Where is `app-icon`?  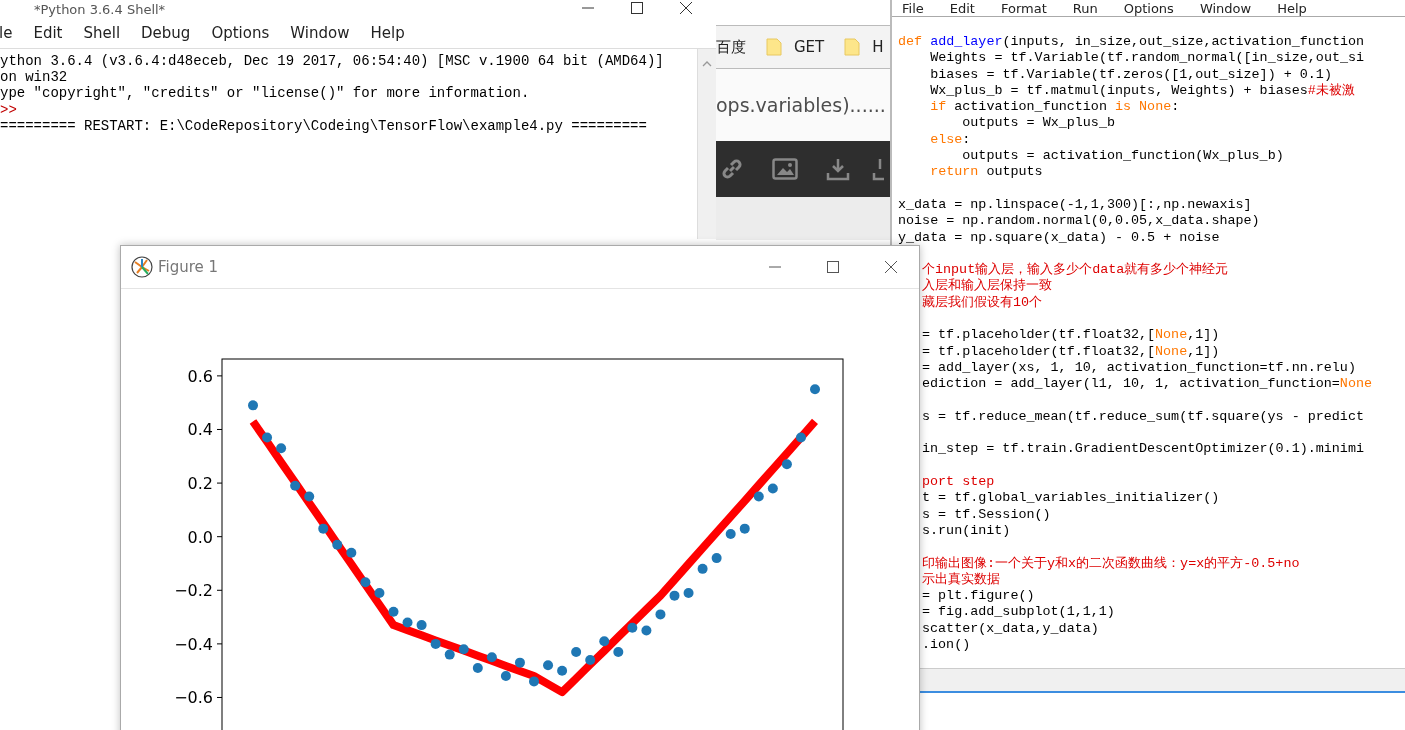 app-icon is located at coordinates (142, 267).